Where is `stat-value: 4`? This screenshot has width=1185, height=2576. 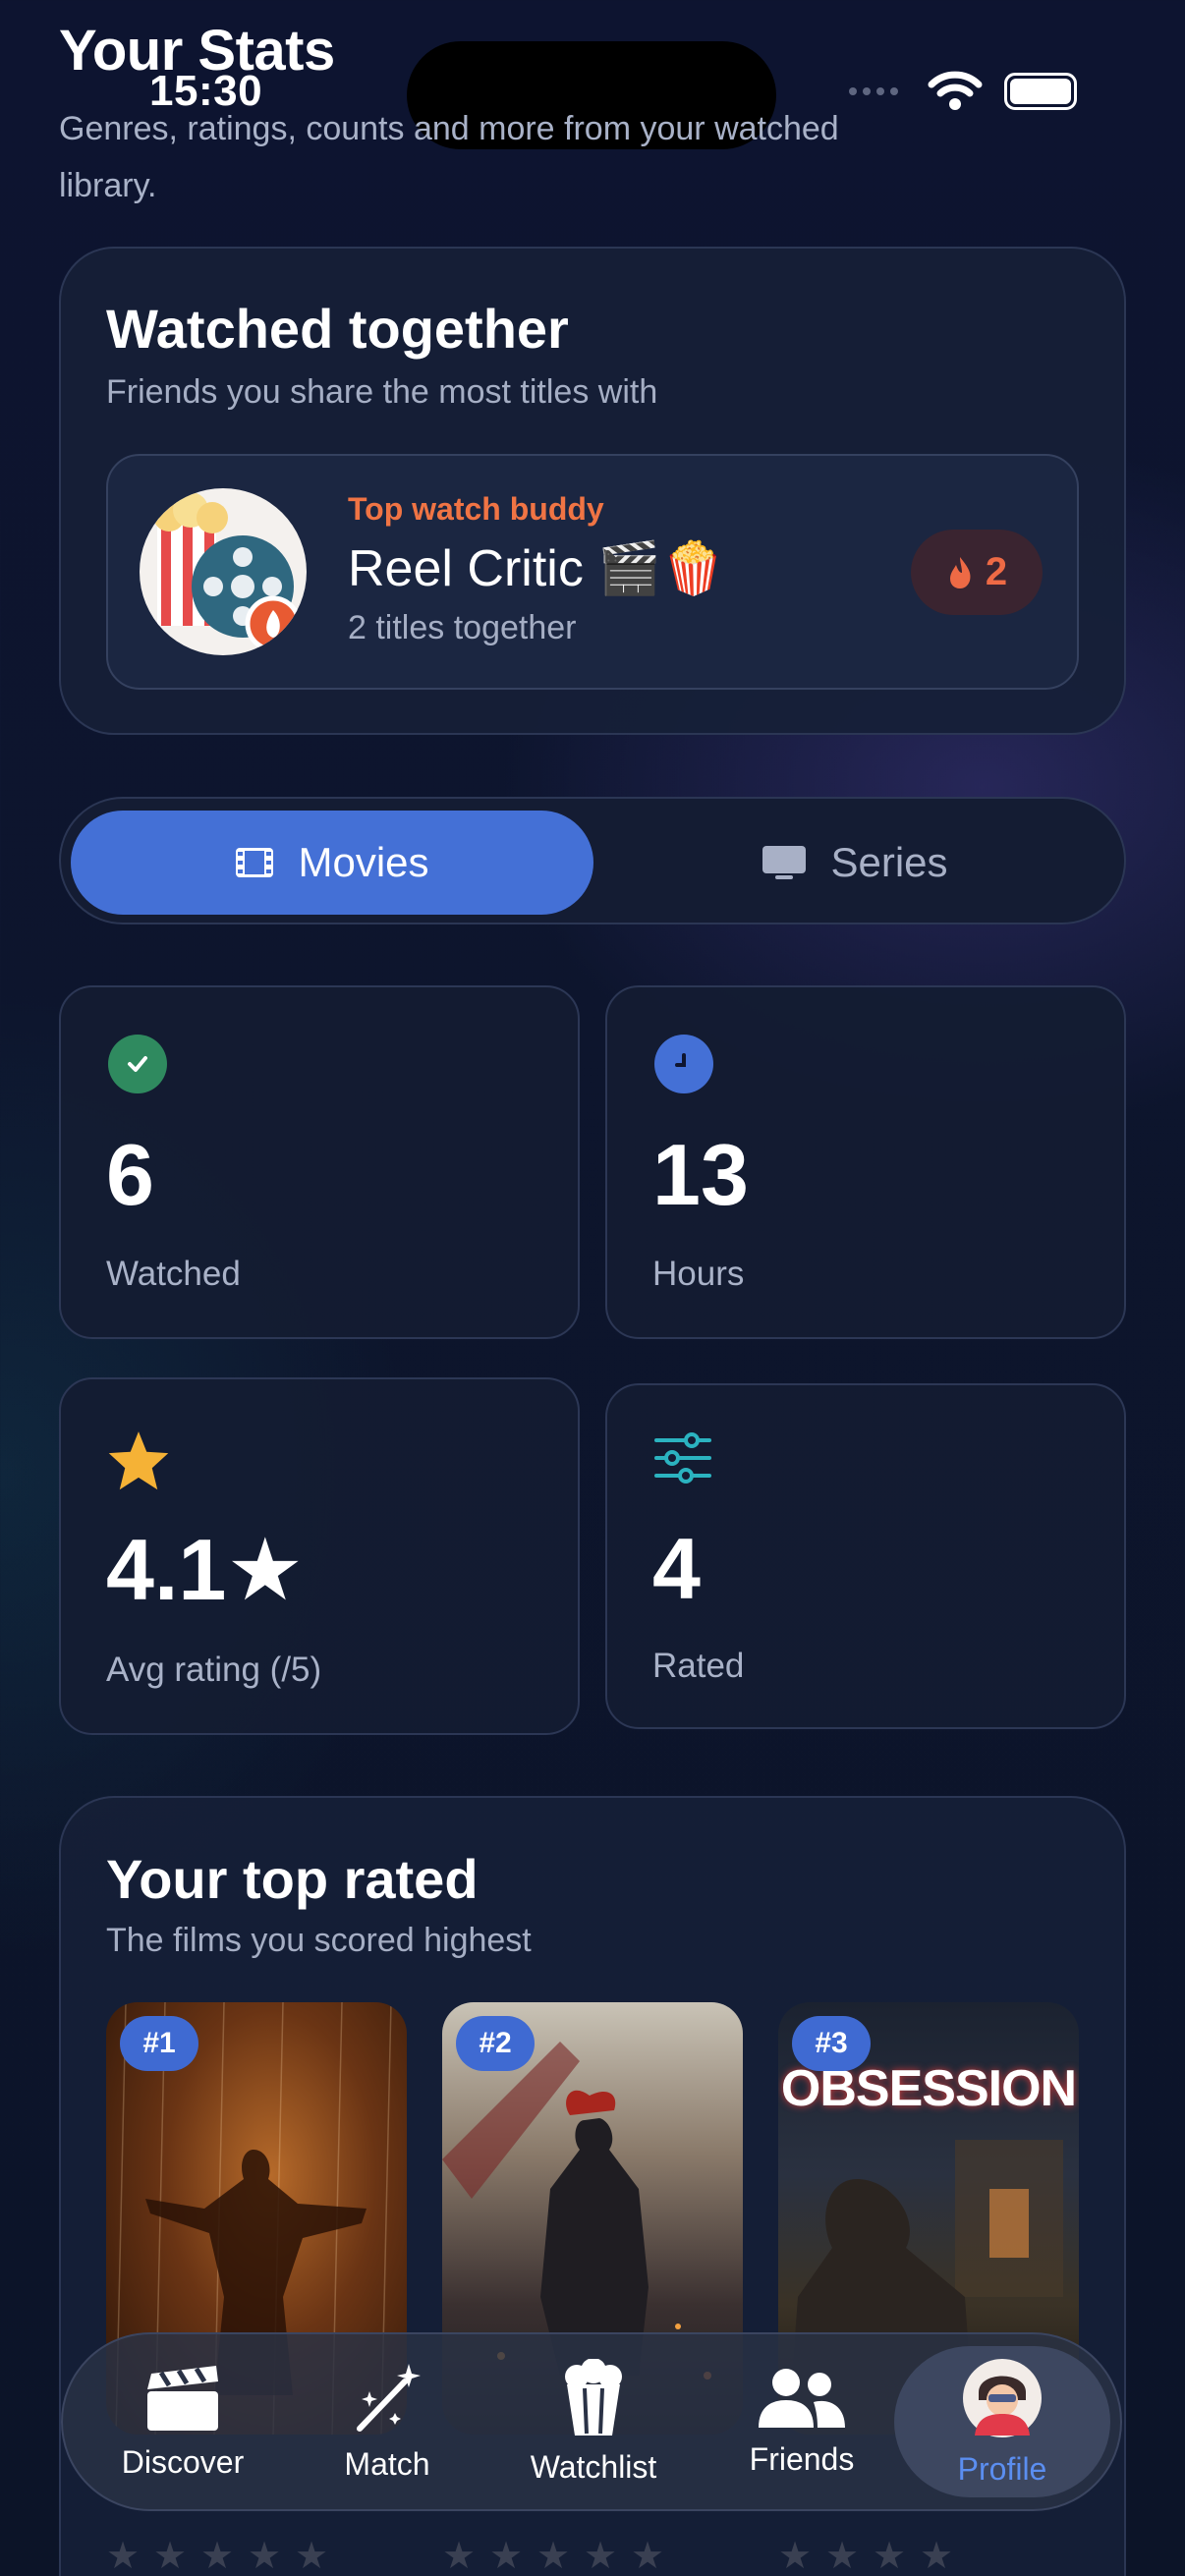 stat-value: 4 is located at coordinates (677, 1568).